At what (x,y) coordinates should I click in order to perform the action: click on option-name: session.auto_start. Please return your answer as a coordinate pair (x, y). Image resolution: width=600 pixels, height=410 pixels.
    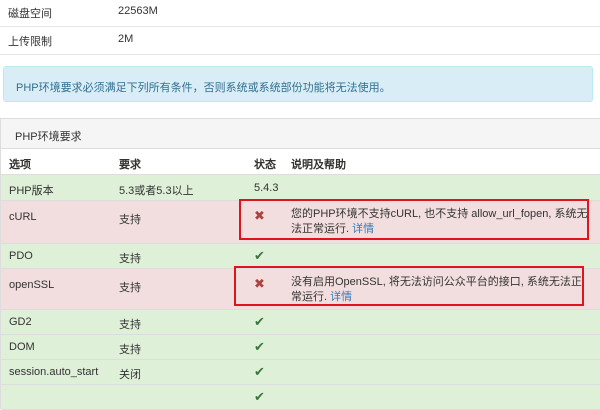
    Looking at the image, I should click on (54, 372).